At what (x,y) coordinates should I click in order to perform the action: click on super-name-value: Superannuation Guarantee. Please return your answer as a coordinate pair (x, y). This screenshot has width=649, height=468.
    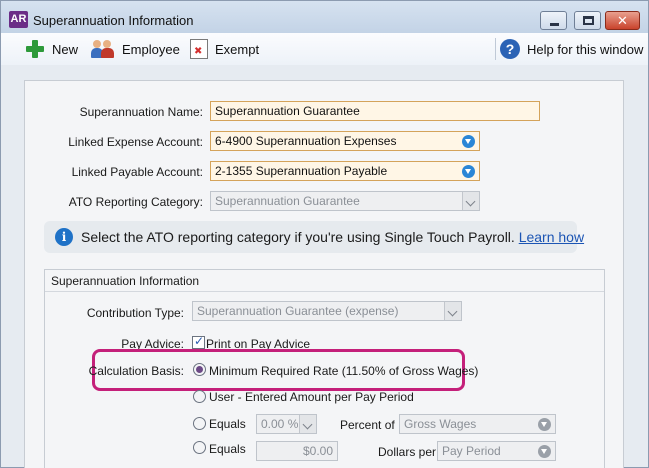
    Looking at the image, I should click on (287, 111).